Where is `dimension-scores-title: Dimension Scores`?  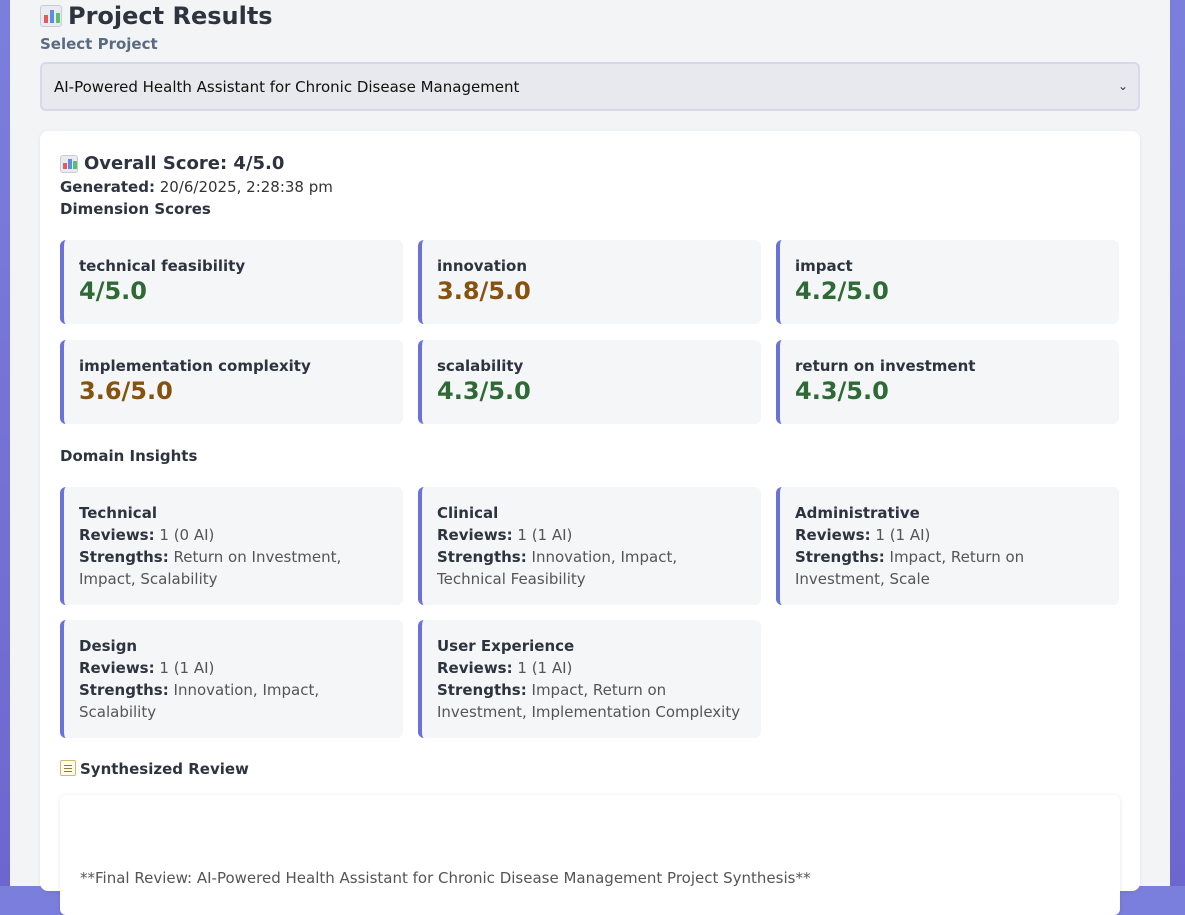 dimension-scores-title: Dimension Scores is located at coordinates (135, 209).